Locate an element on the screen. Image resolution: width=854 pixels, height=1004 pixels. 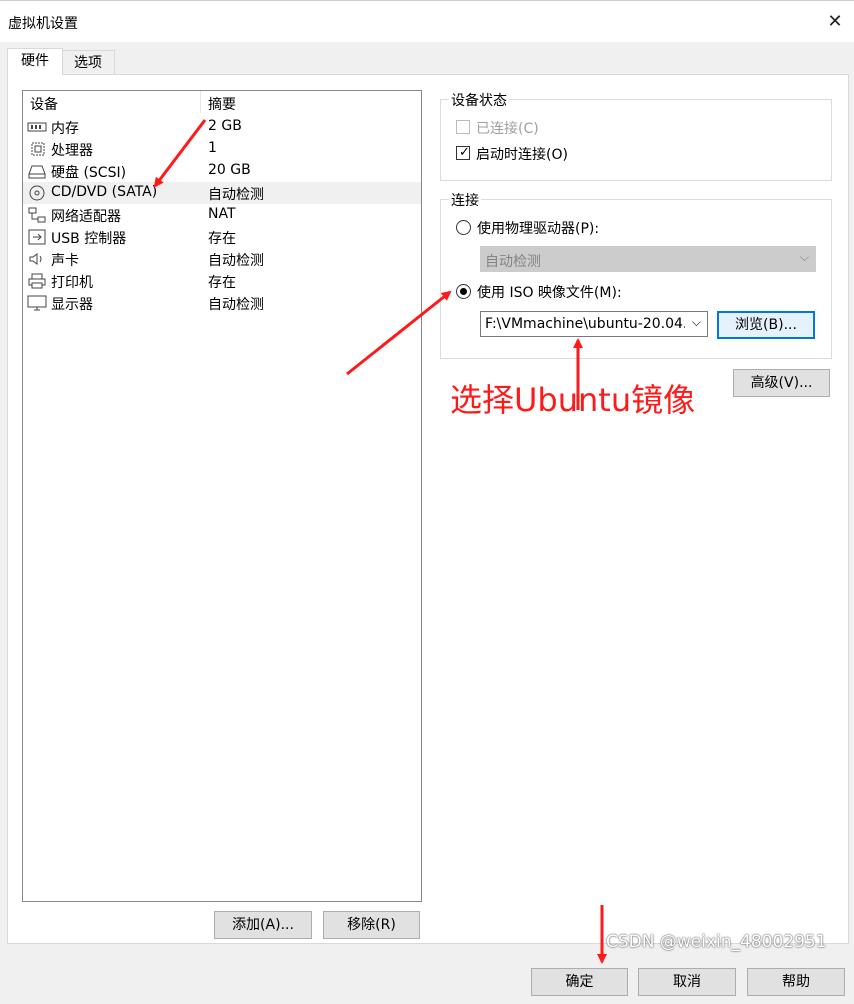
device-name: 处理器 is located at coordinates (72, 151).